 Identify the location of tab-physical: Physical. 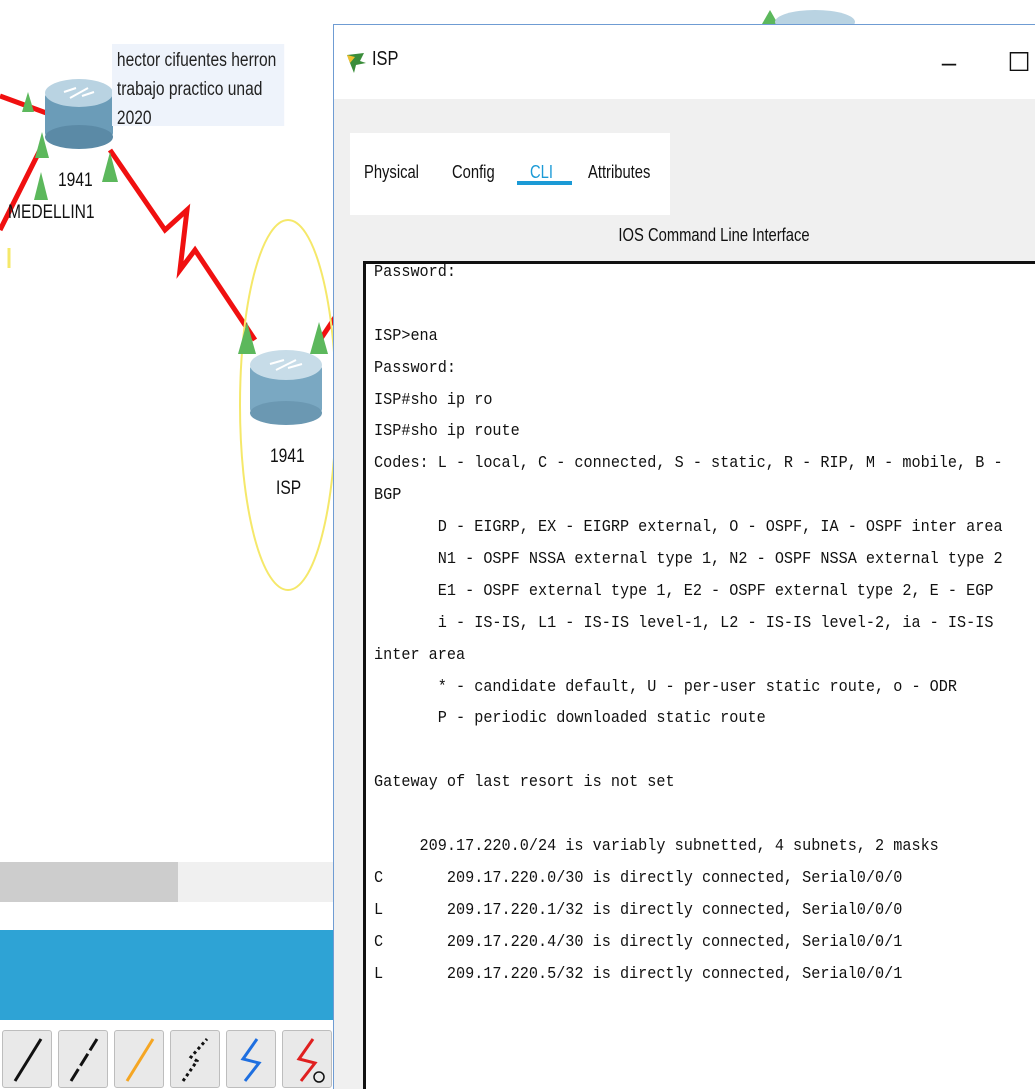
(391, 172).